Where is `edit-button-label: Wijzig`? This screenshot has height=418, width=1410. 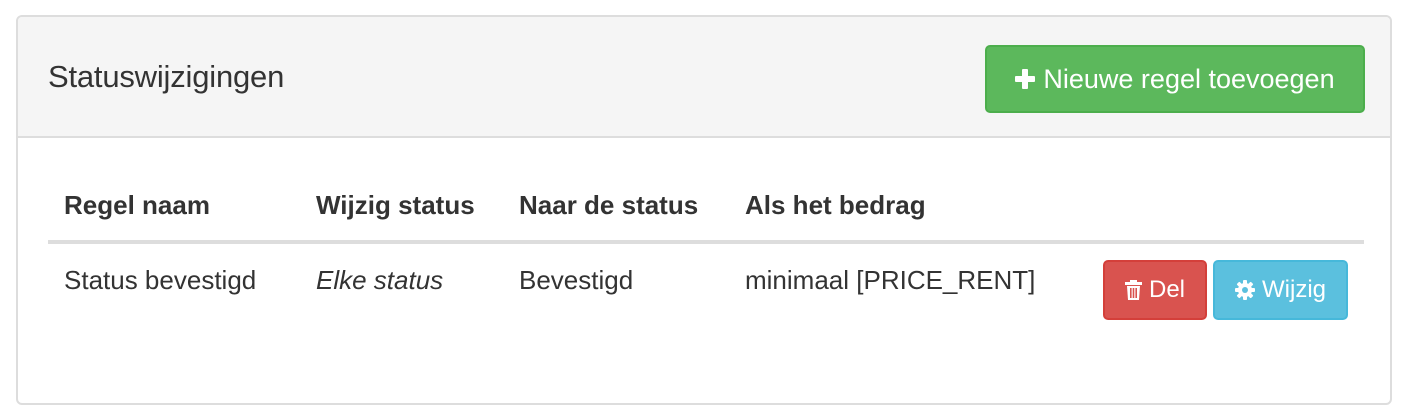 edit-button-label: Wijzig is located at coordinates (1294, 289).